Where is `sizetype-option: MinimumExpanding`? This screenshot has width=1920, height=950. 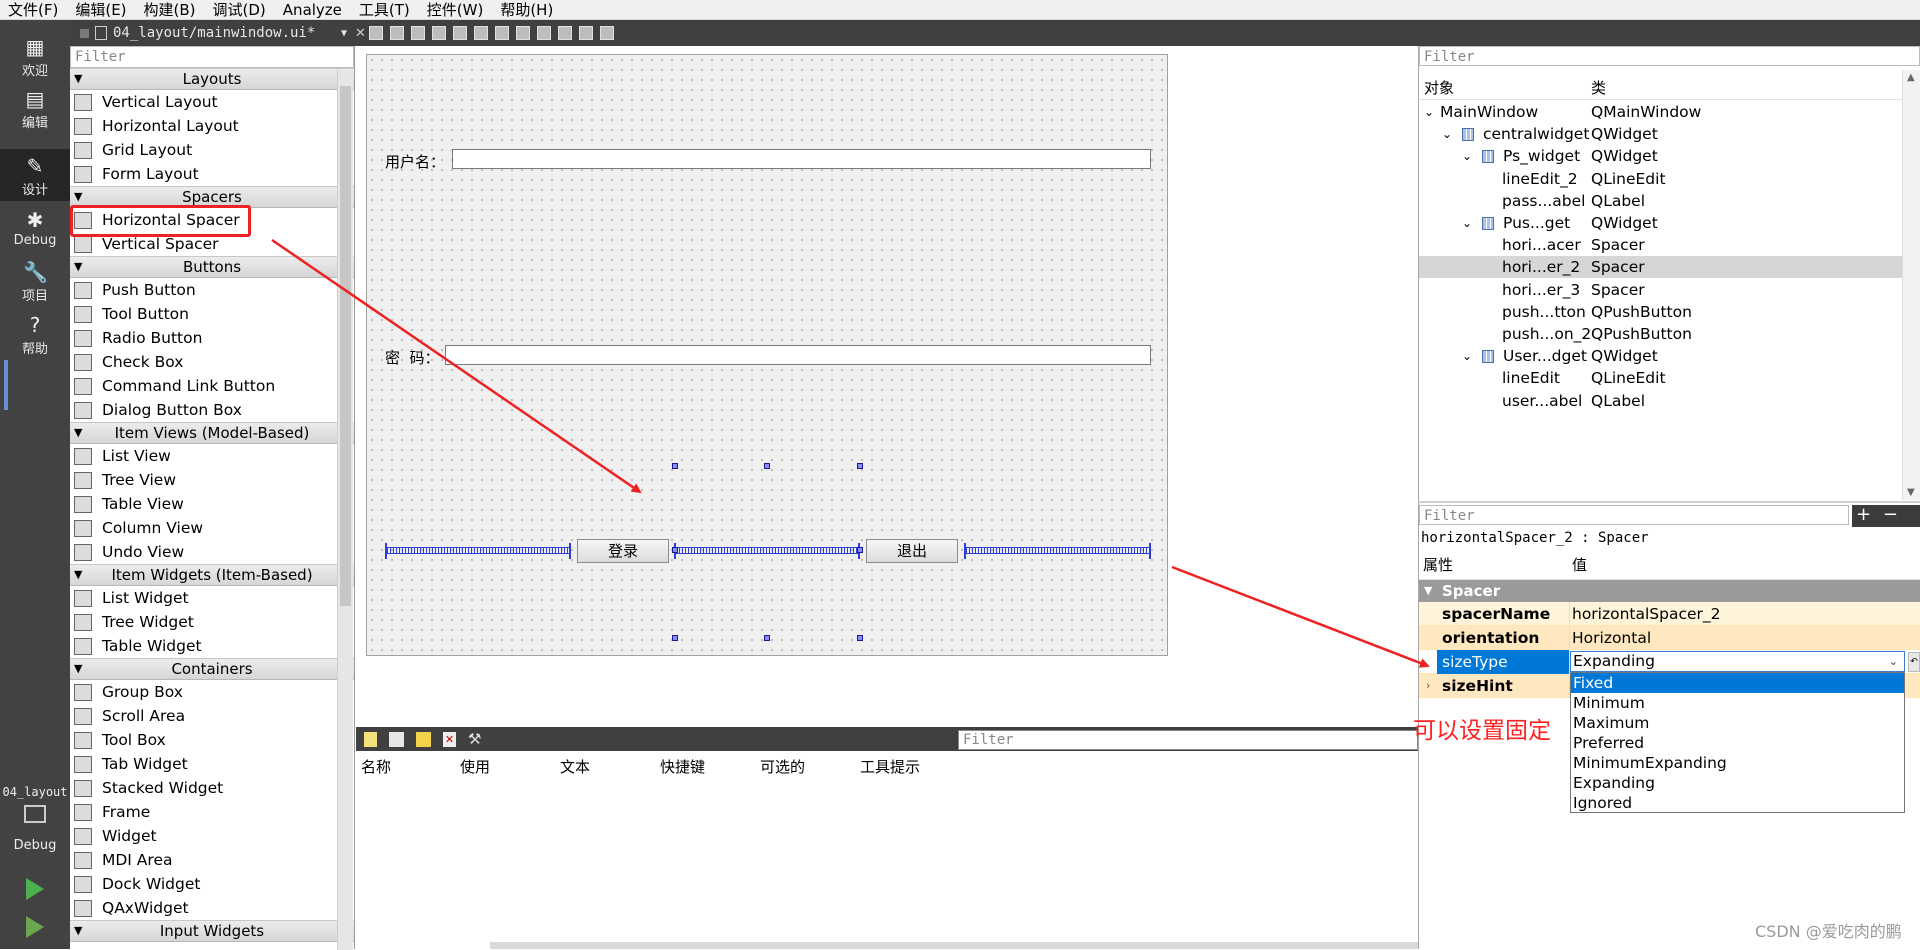 sizetype-option: MinimumExpanding is located at coordinates (1737, 763).